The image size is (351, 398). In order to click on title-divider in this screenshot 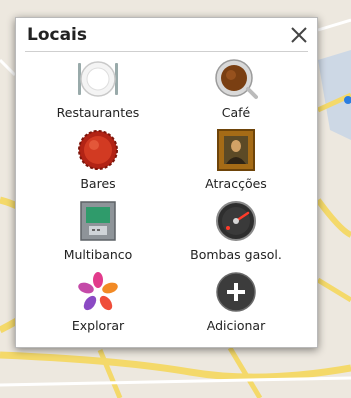, I will do `click(166, 51)`.